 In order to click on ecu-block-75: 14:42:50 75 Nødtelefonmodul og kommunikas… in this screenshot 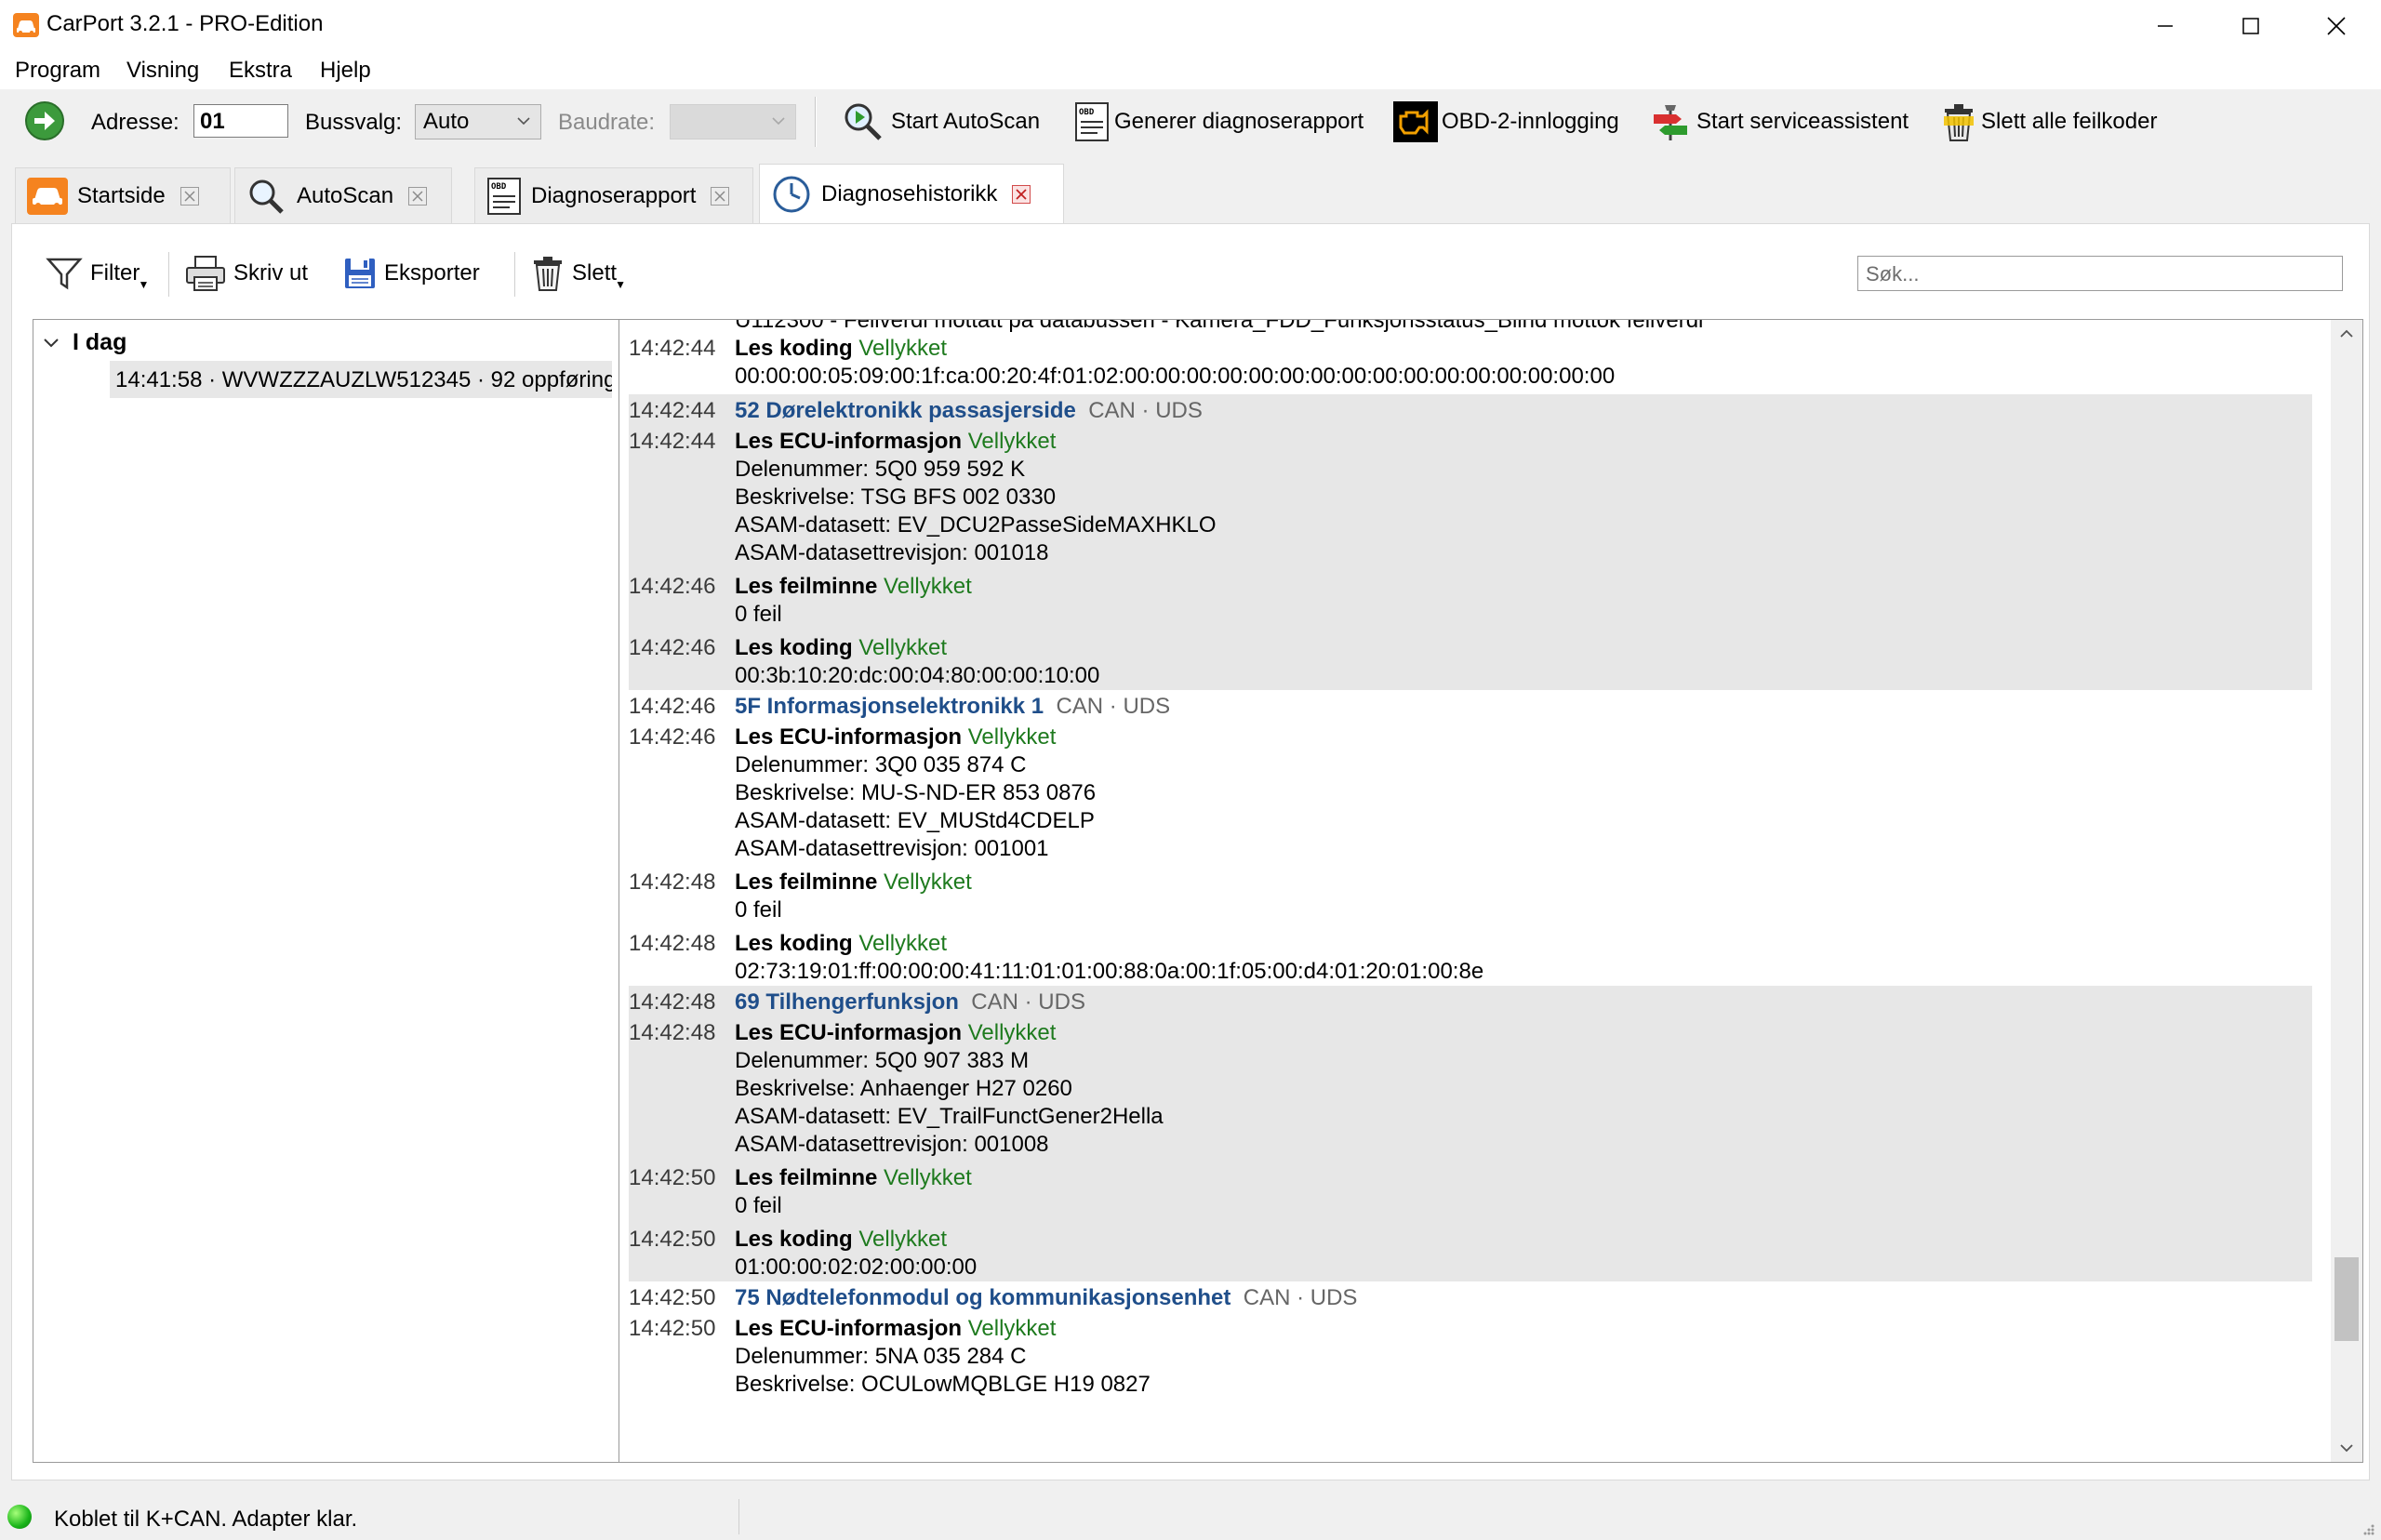, I will do `click(993, 1341)`.